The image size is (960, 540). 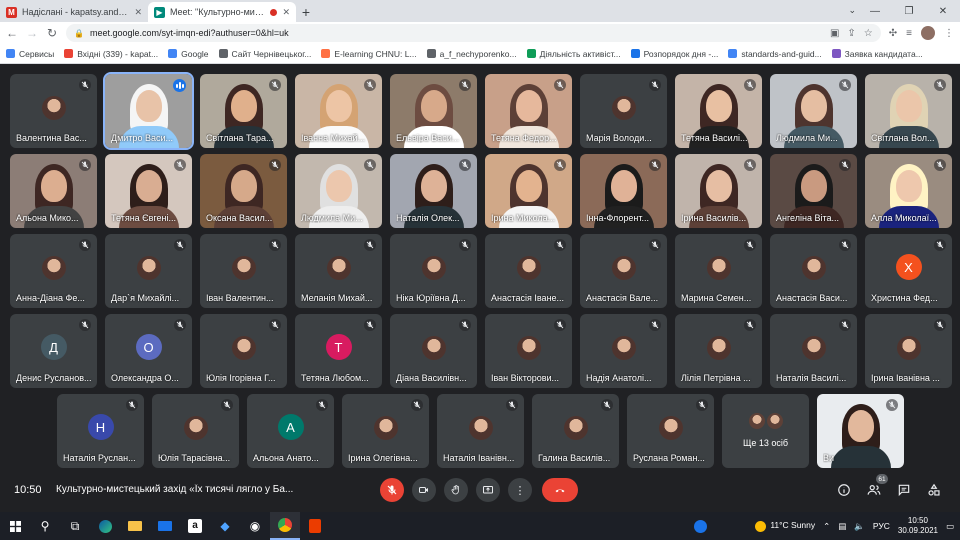 What do you see at coordinates (315, 526) in the screenshot?
I see `office-icon` at bounding box center [315, 526].